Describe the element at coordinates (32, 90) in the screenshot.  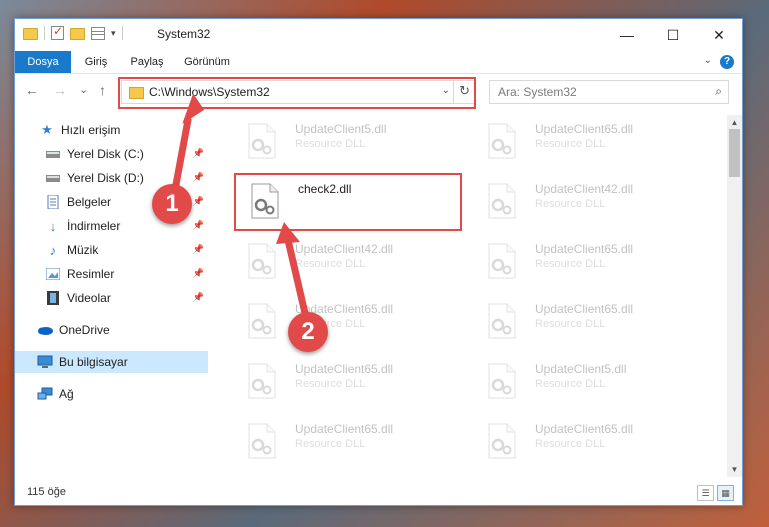
I see `back-button: ←` at that location.